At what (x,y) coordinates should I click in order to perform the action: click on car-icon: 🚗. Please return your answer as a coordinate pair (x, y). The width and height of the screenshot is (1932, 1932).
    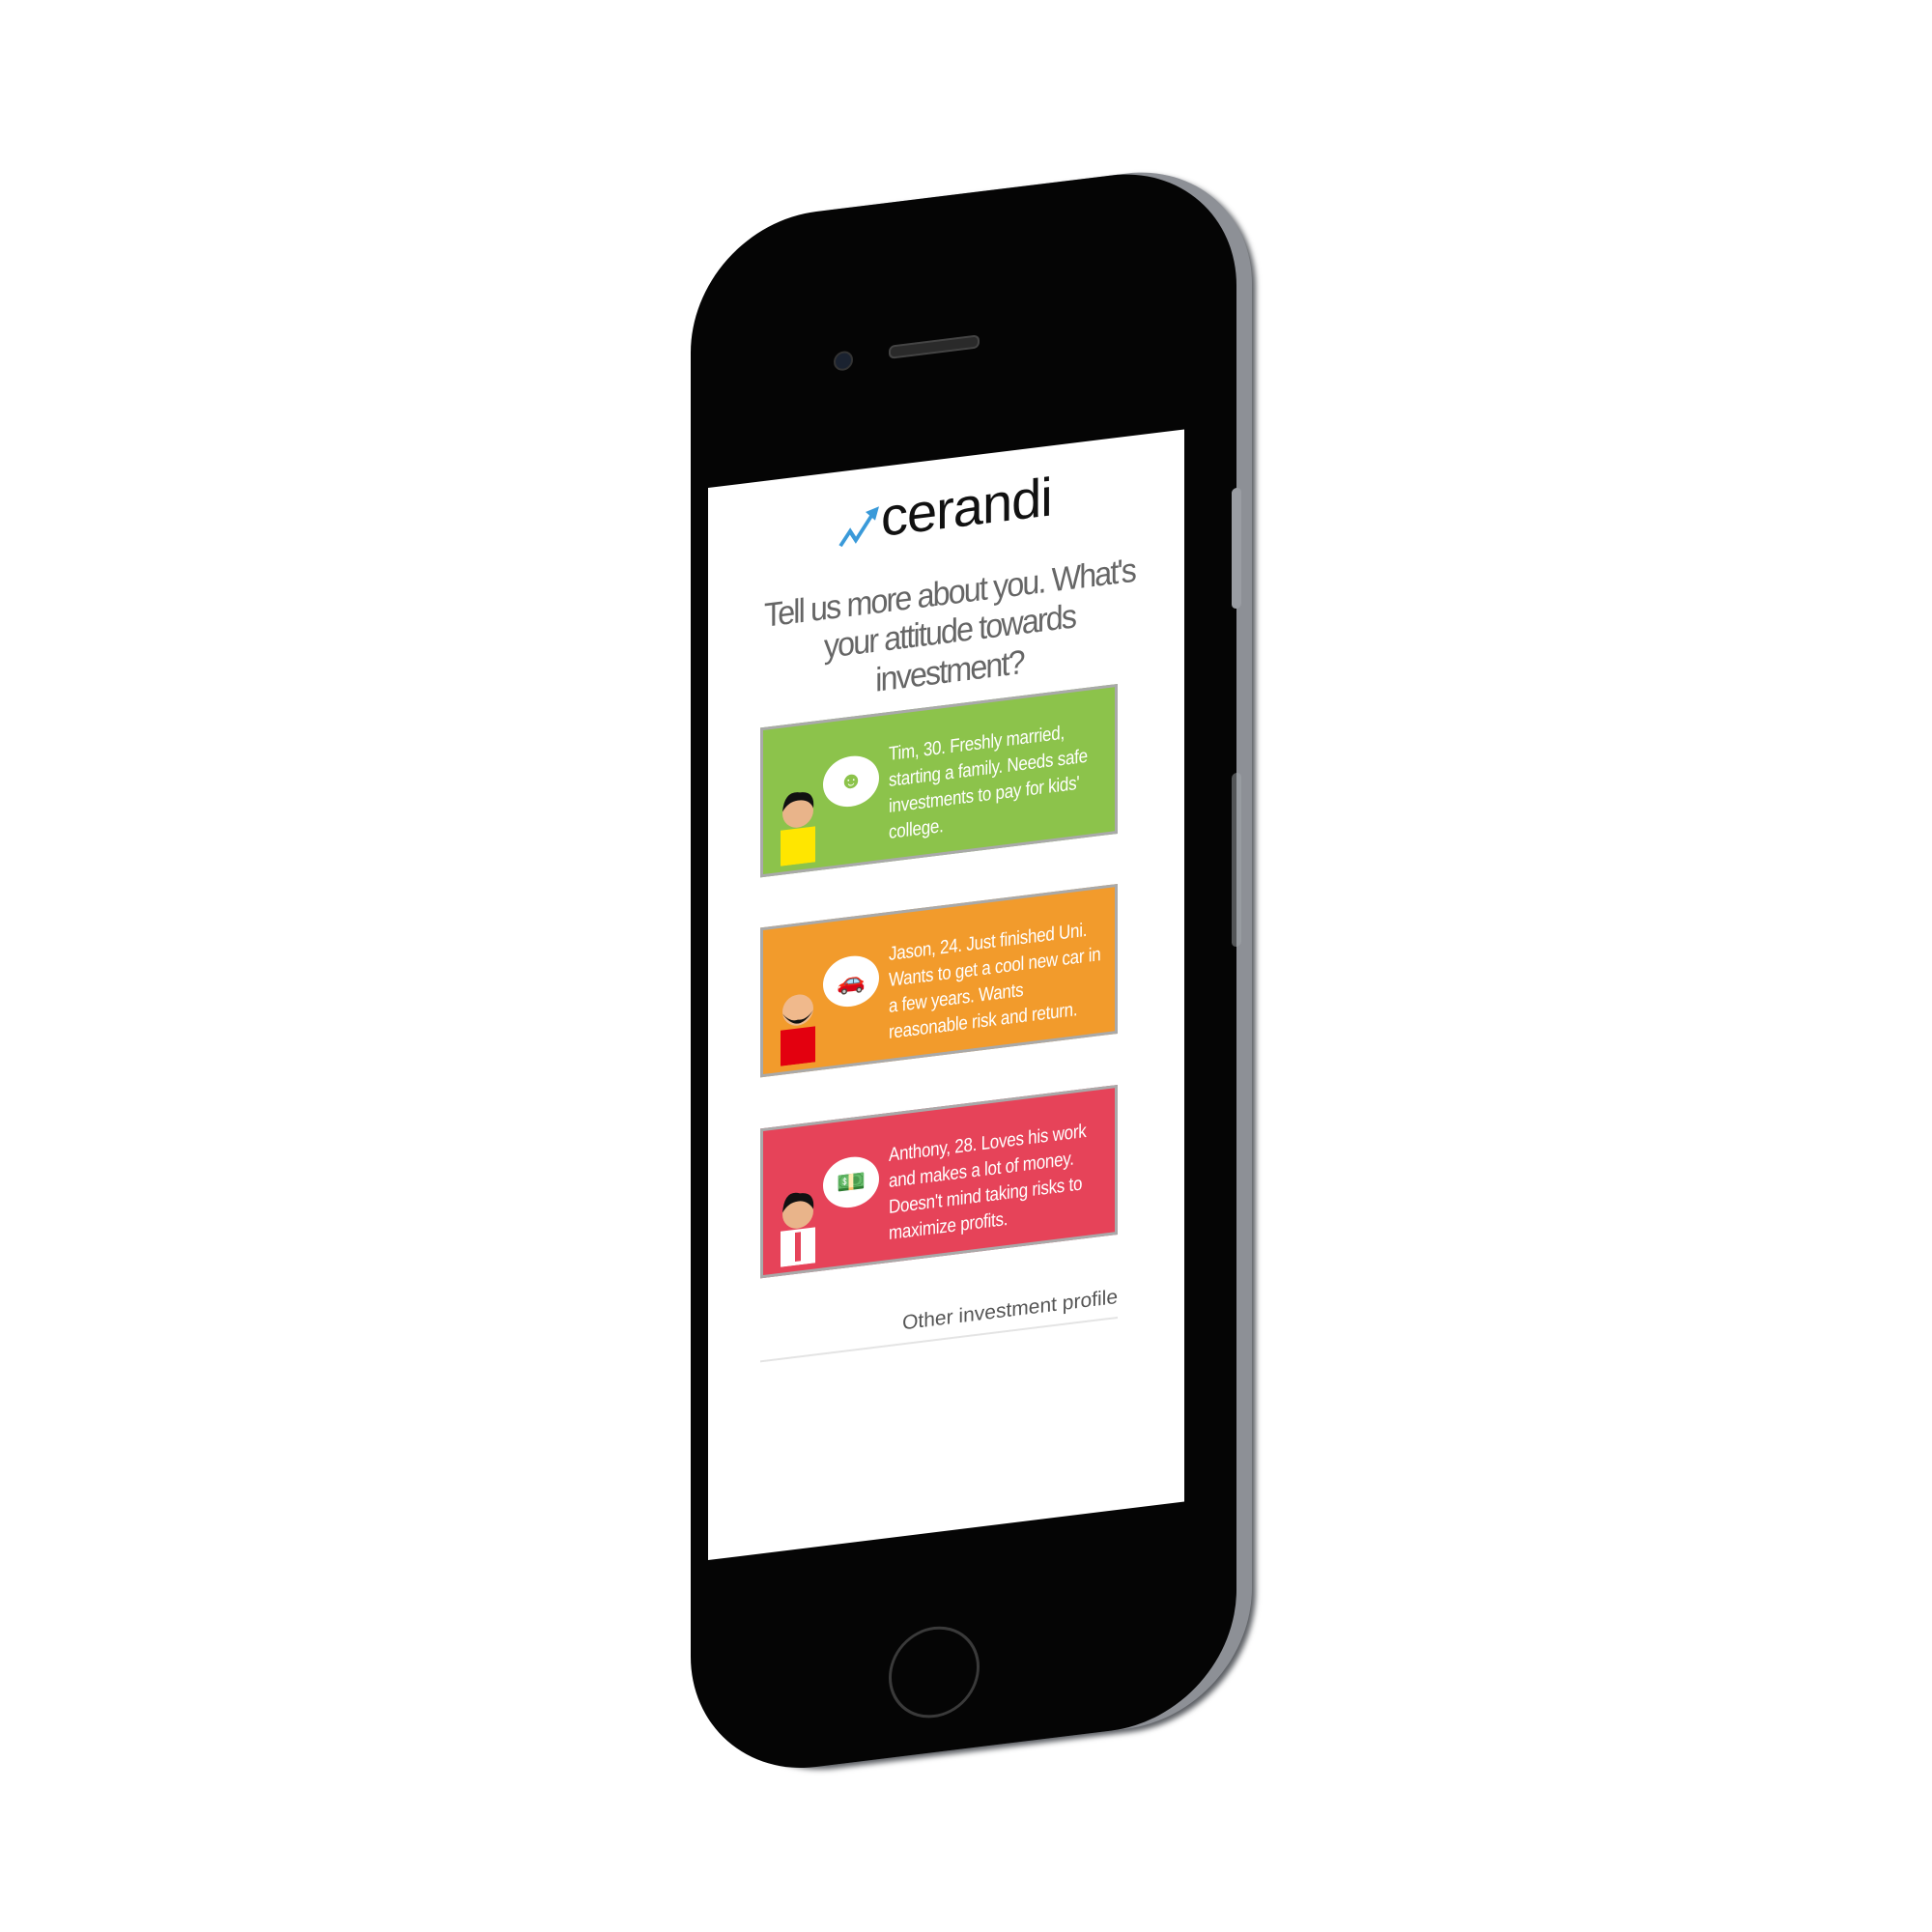
    Looking at the image, I should click on (851, 981).